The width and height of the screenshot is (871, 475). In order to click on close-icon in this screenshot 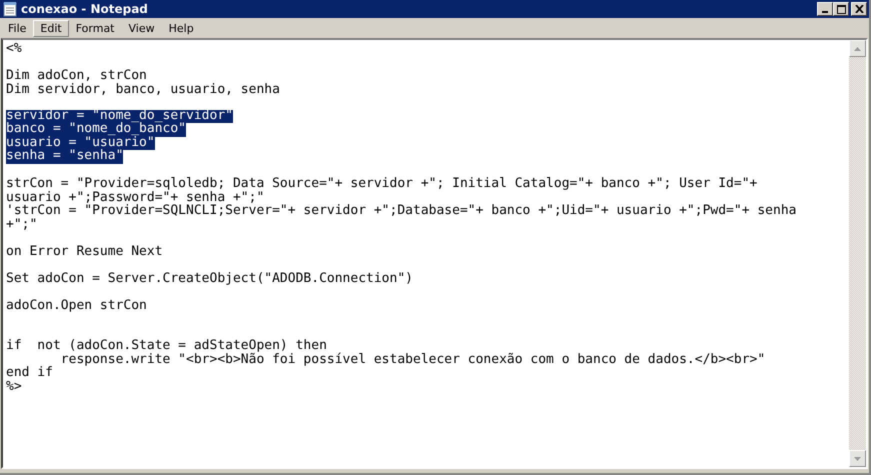, I will do `click(859, 9)`.